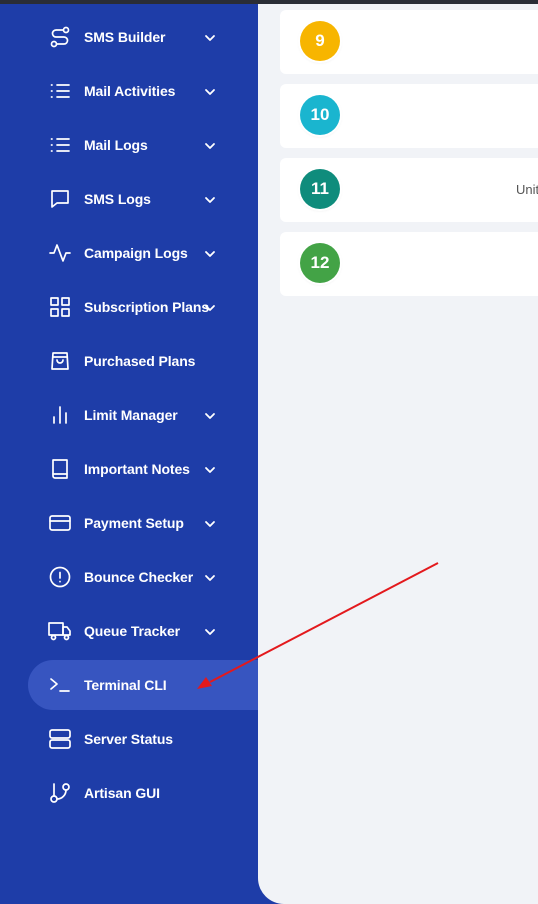 The height and width of the screenshot is (904, 538). What do you see at coordinates (60, 523) in the screenshot?
I see `credit-card-icon` at bounding box center [60, 523].